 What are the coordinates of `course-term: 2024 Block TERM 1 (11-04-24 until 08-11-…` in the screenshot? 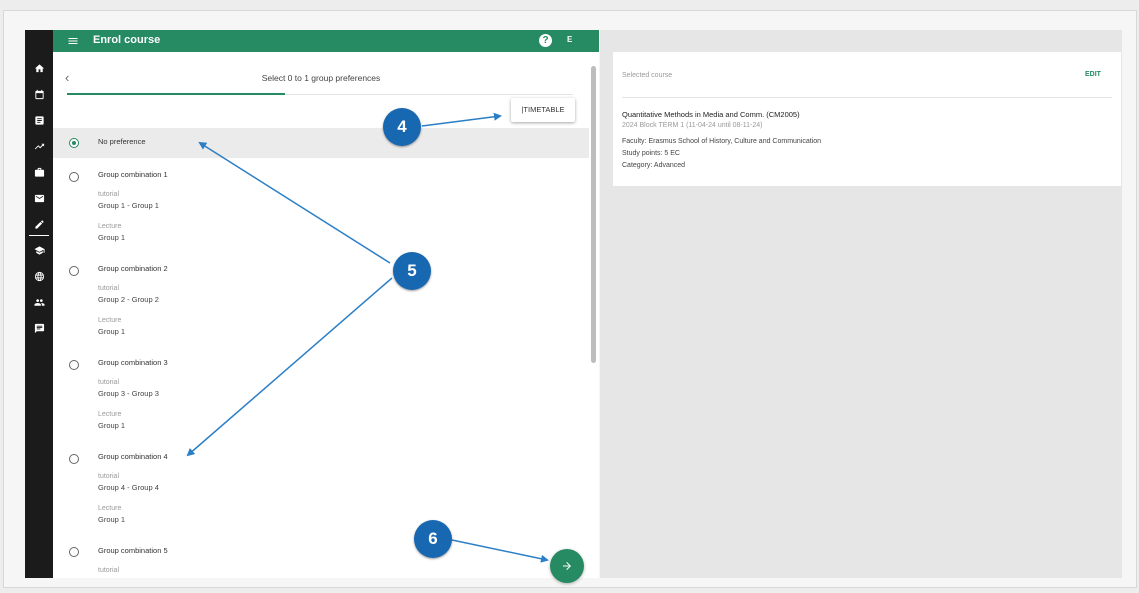 It's located at (692, 125).